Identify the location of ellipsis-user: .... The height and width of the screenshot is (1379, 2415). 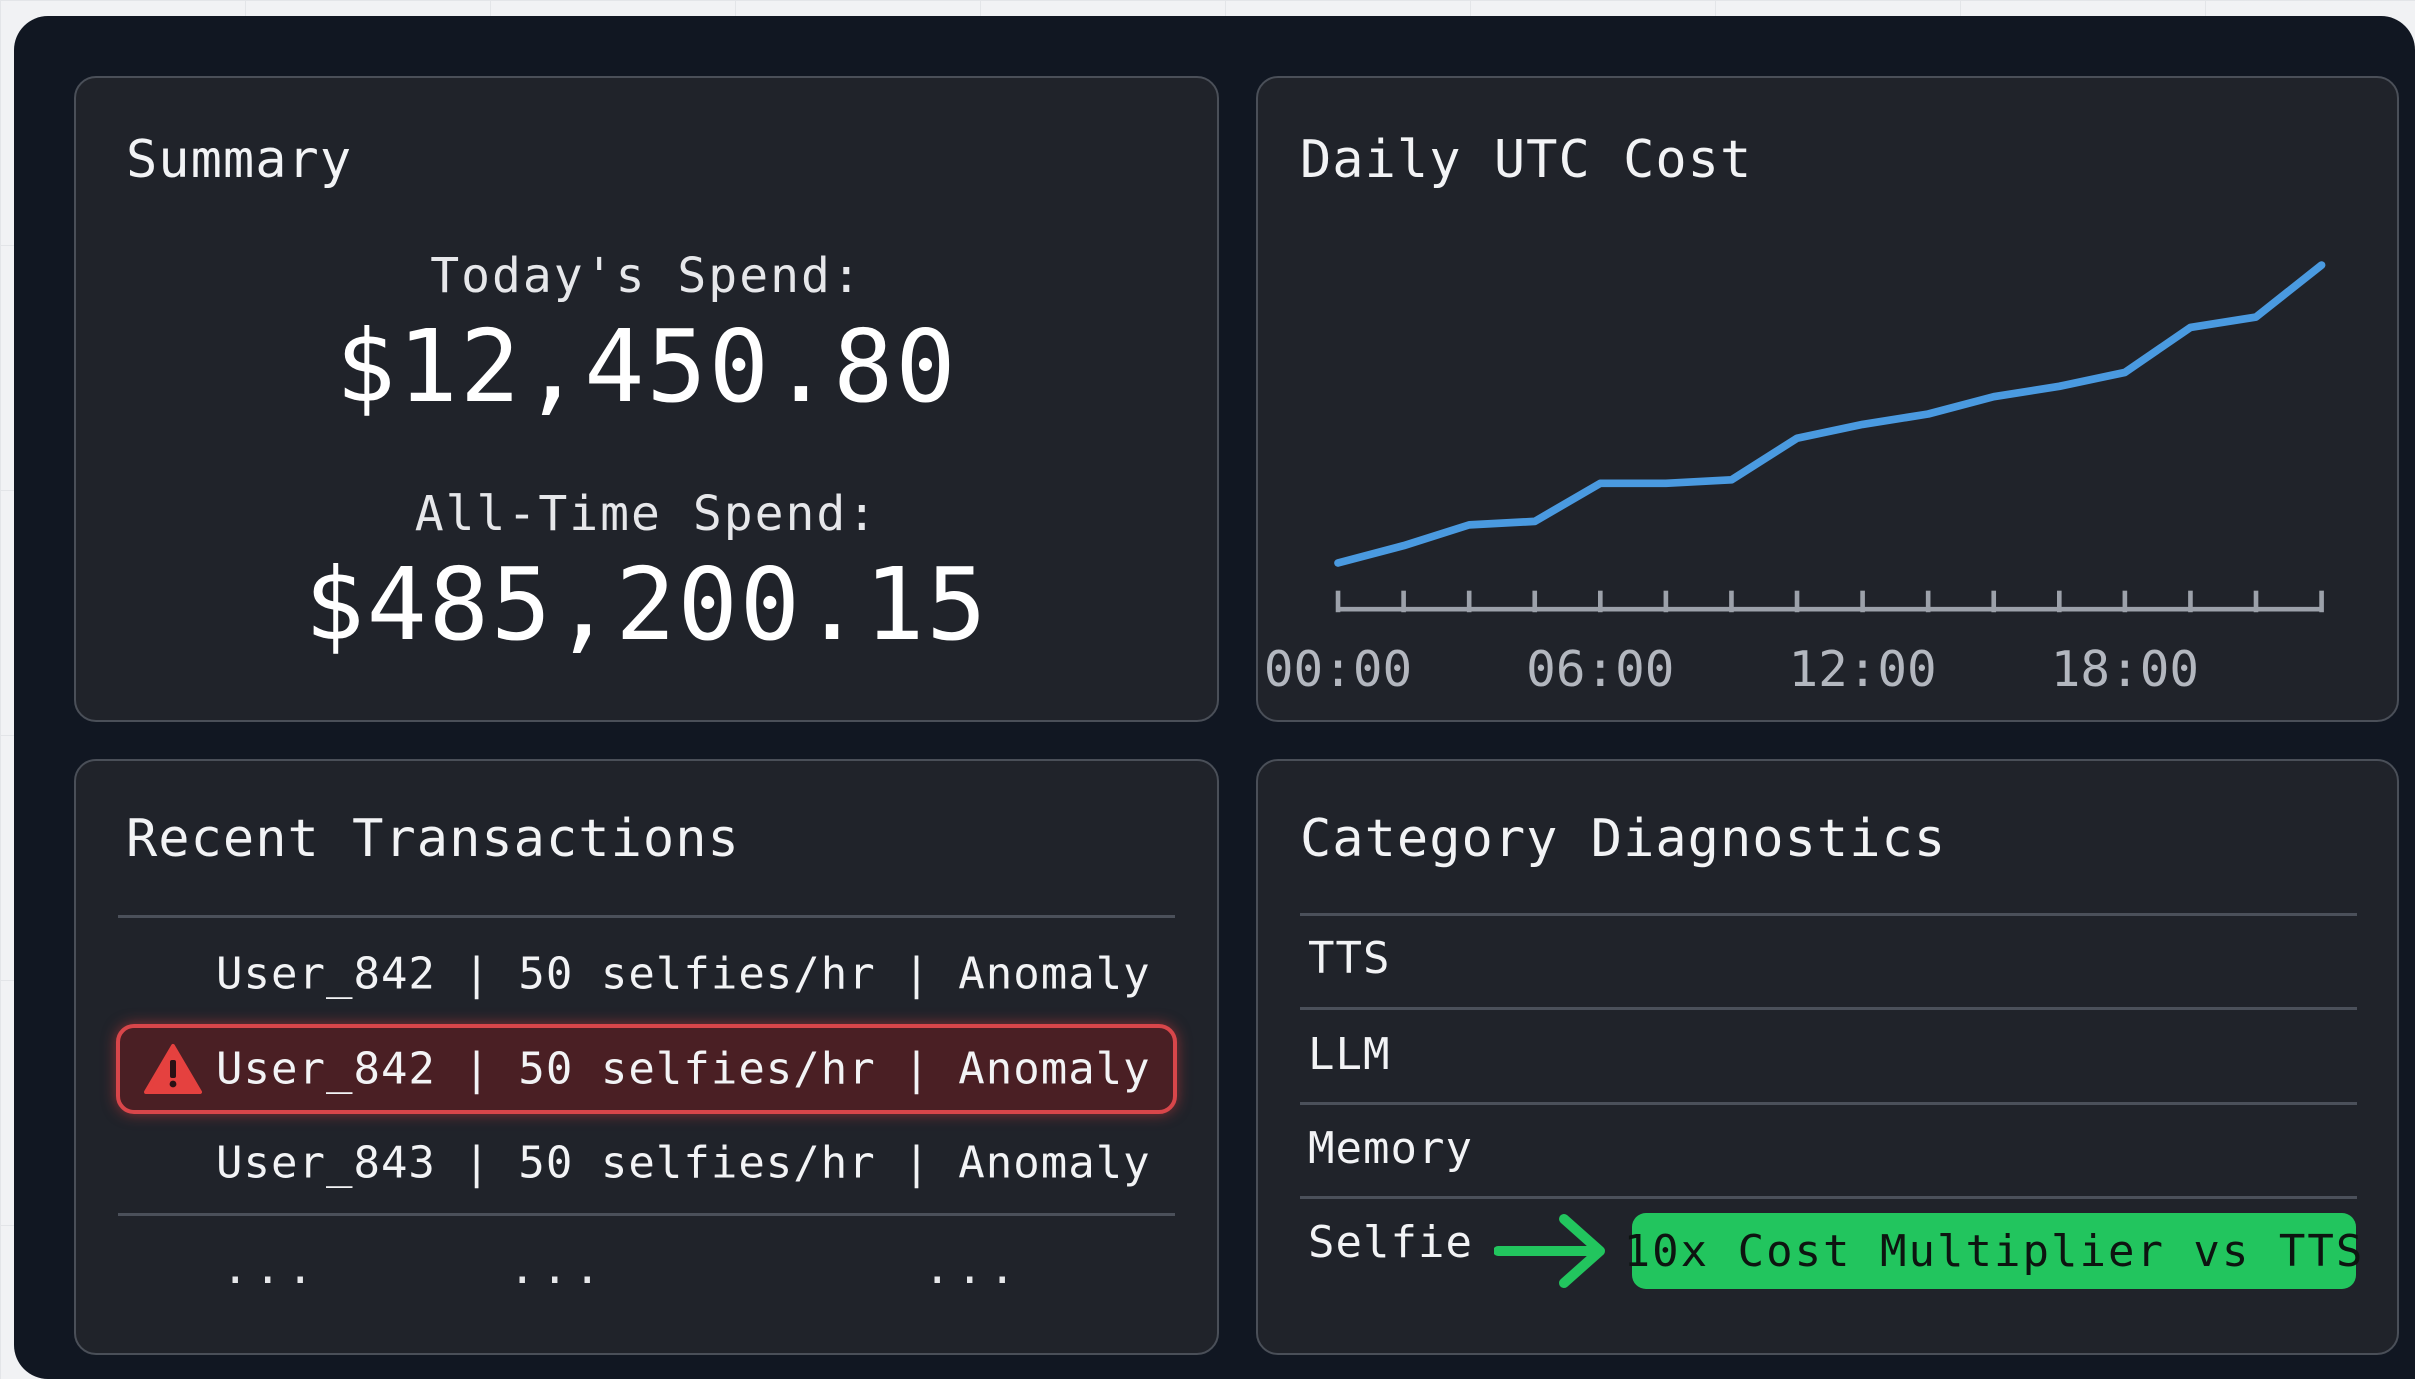
(271, 1268).